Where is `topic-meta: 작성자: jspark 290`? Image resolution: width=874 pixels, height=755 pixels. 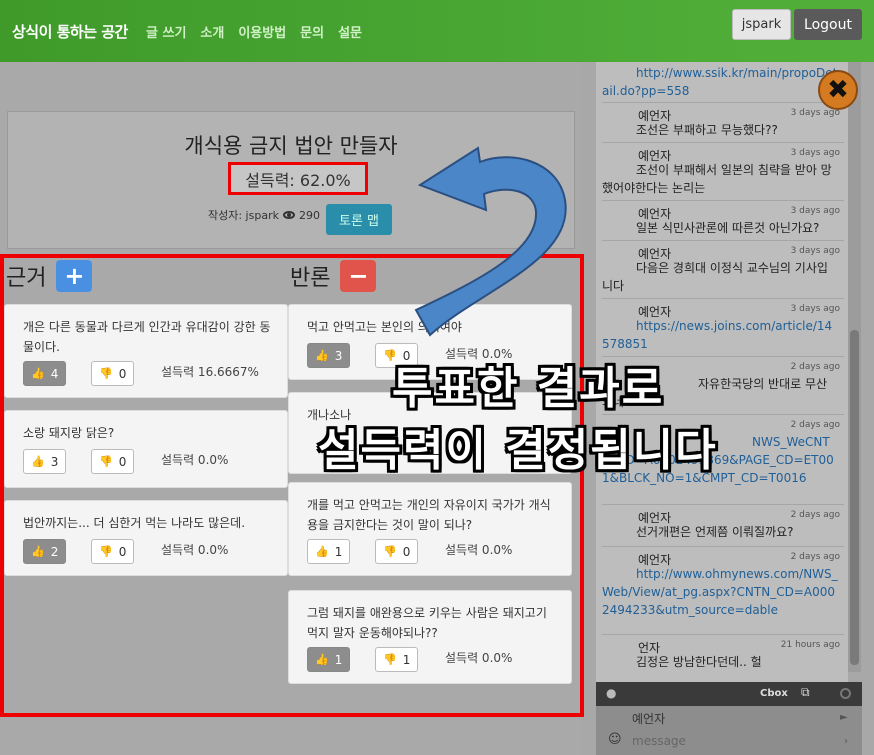
topic-meta: 작성자: jspark 290 is located at coordinates (264, 215).